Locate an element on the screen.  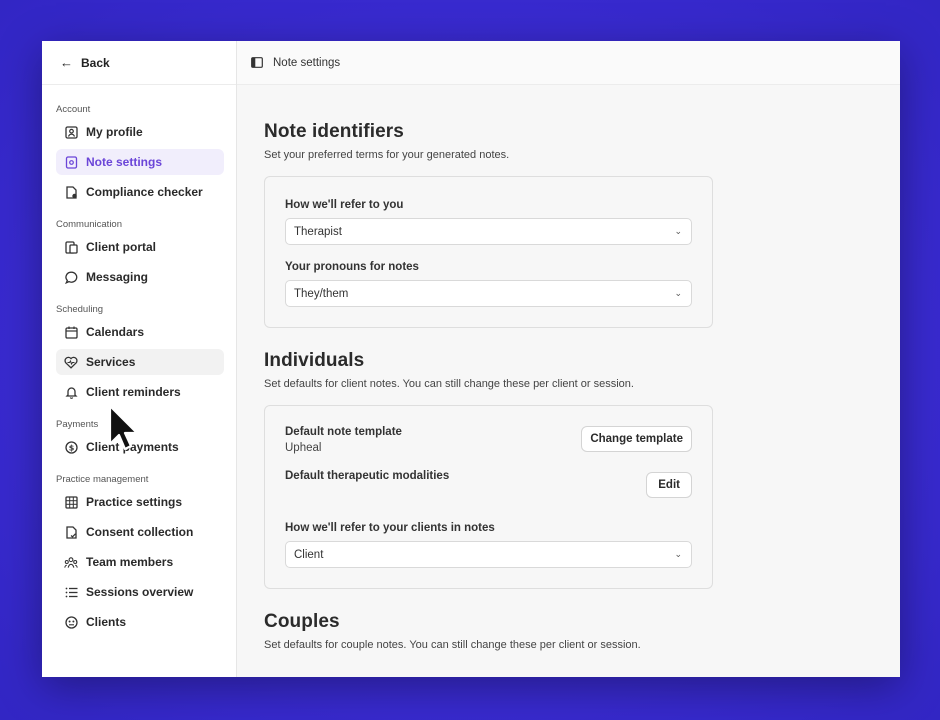
sidebar-item-label: Client reminders is located at coordinates (133, 392).